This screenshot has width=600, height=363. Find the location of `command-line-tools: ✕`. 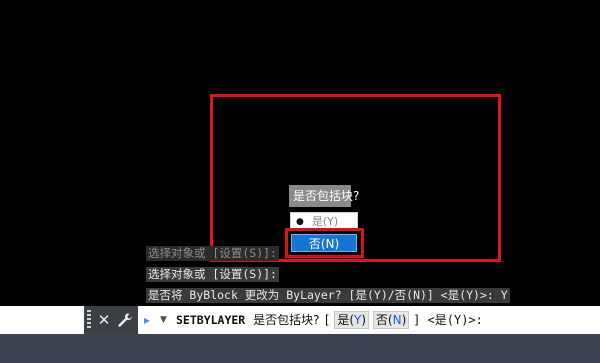

command-line-tools: ✕ is located at coordinates (116, 320).